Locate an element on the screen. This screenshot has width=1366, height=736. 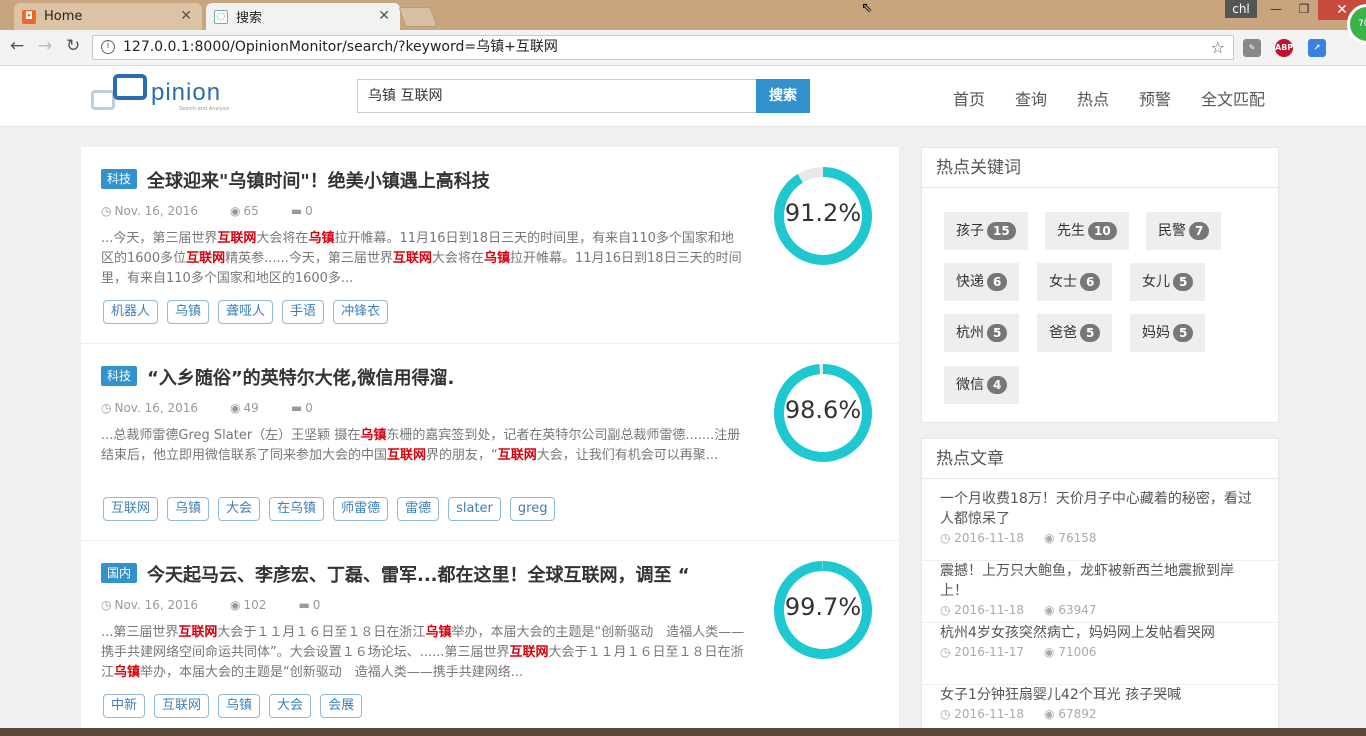
tab-search-close-icon: ✕ is located at coordinates (384, 16).